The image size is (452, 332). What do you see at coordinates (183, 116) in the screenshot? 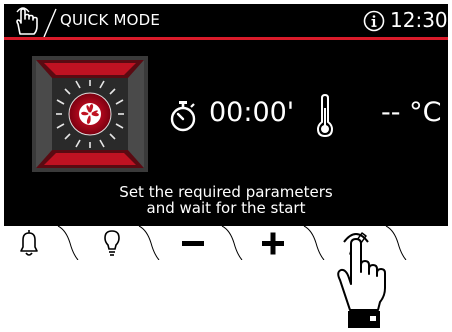
I see `stopwatch-icon` at bounding box center [183, 116].